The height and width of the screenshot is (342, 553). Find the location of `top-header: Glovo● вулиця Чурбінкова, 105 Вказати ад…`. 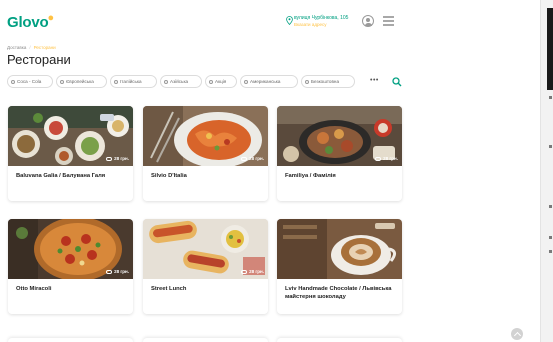

top-header: Glovo● вулиця Чурбінкова, 105 Вказати ад… is located at coordinates (270, 20).